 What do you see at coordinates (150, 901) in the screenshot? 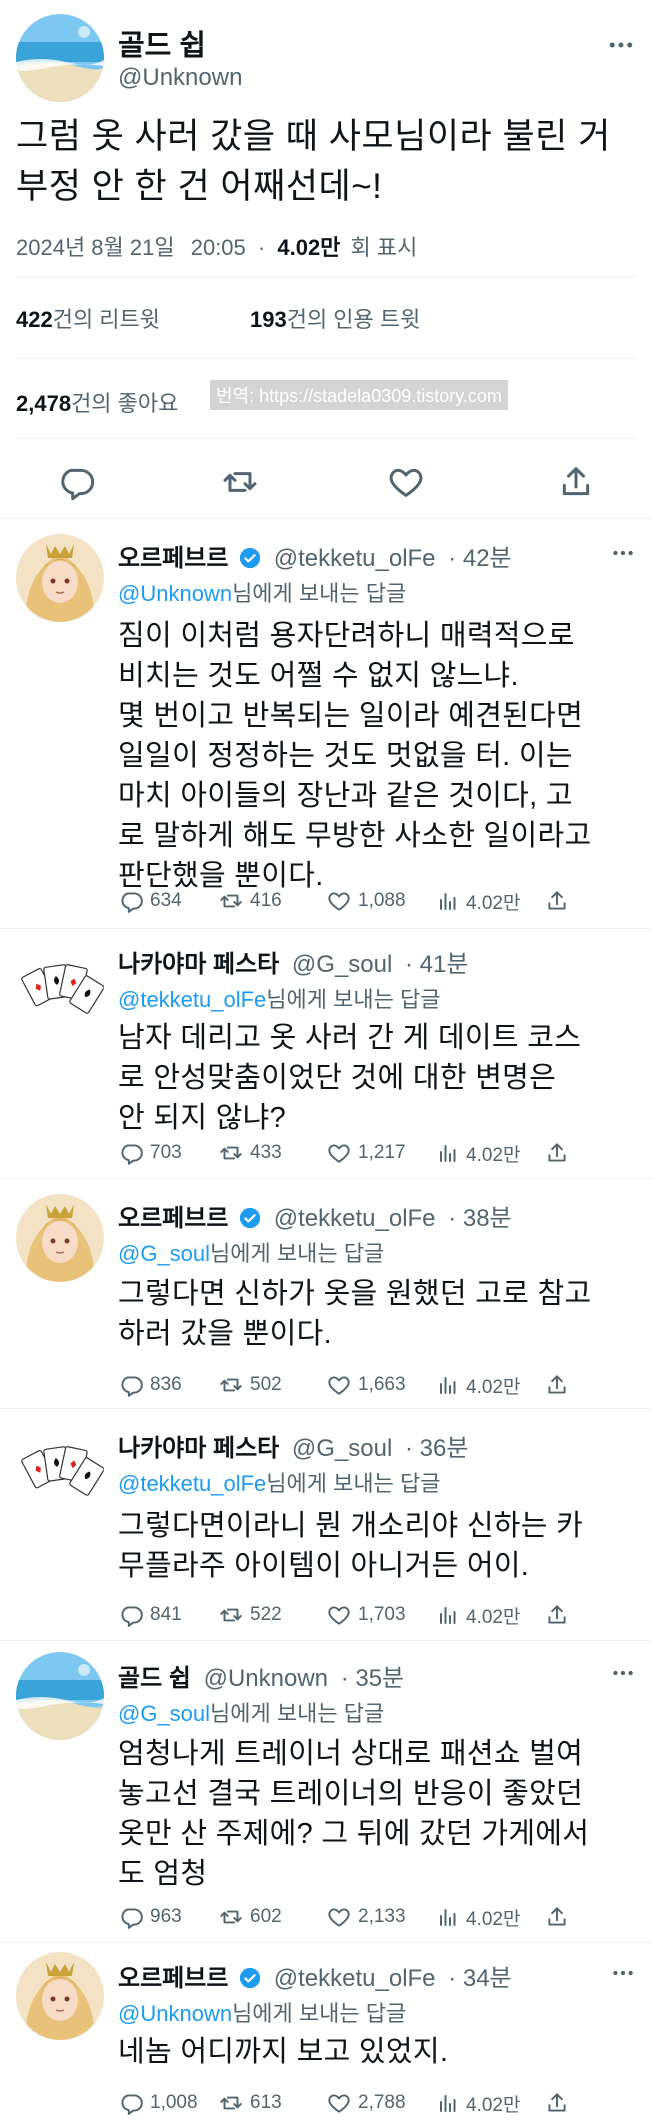
I see `reply-button: 634` at bounding box center [150, 901].